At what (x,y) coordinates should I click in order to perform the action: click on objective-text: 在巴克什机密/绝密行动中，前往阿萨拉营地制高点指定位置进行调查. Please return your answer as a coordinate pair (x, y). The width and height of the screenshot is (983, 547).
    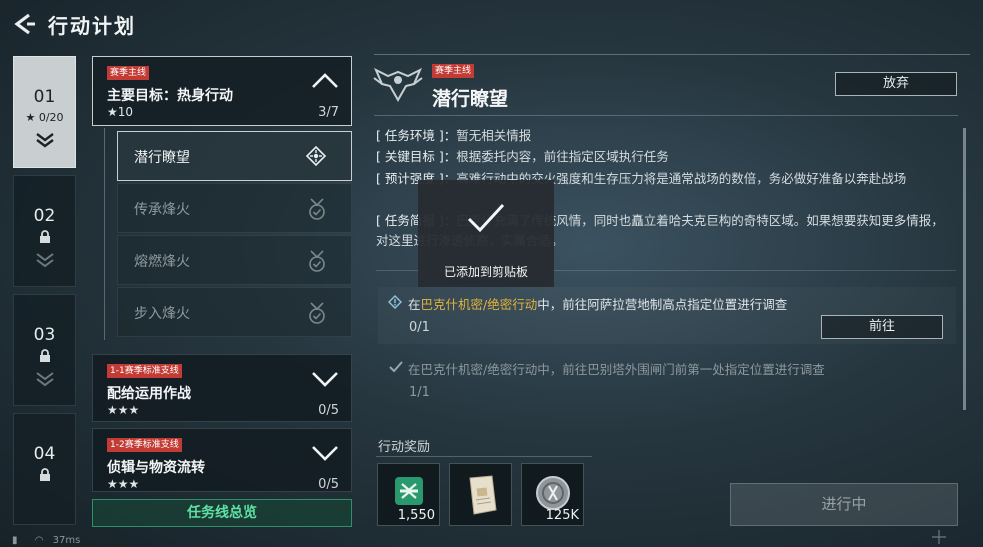
    Looking at the image, I should click on (598, 304).